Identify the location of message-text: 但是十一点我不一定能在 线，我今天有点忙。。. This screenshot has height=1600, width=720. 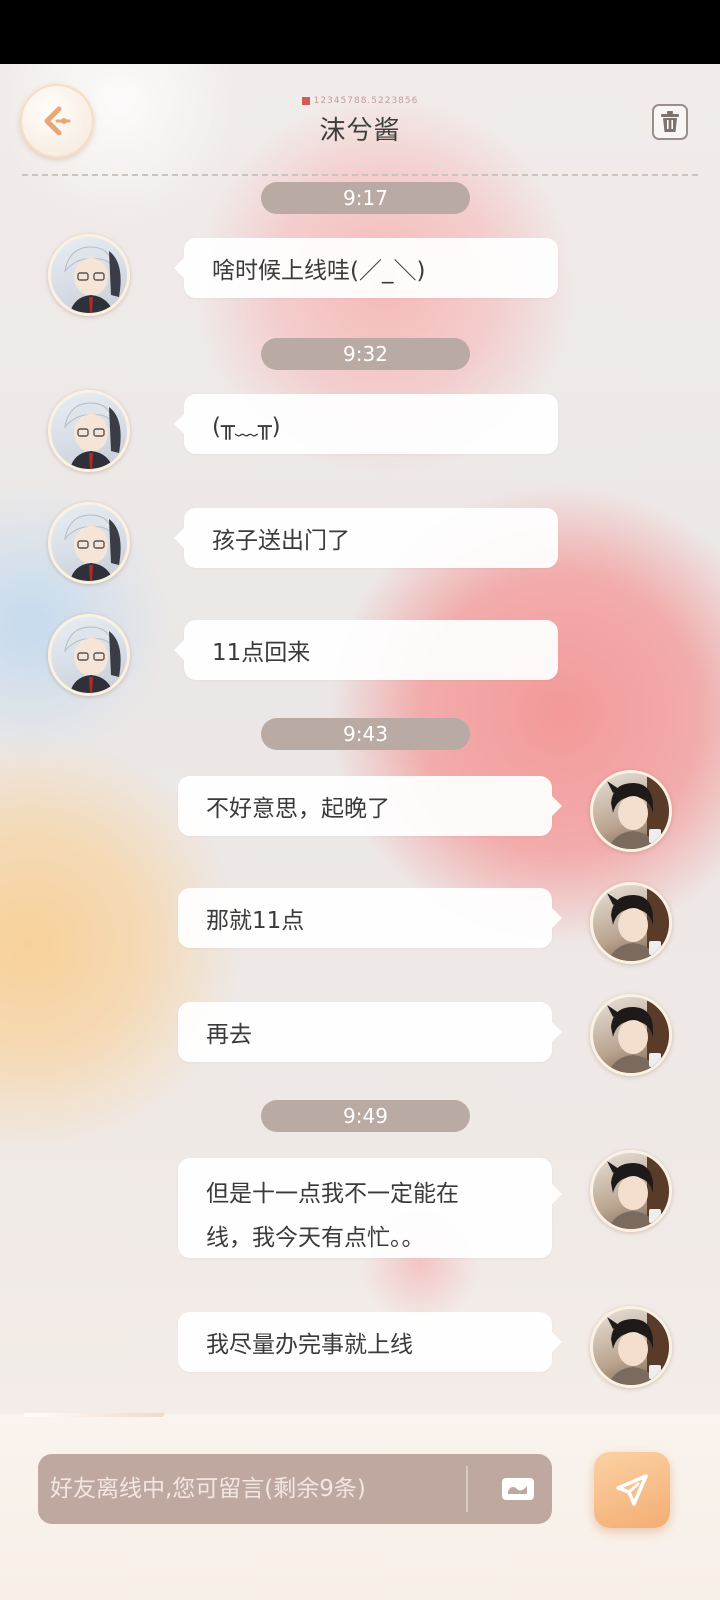
(332, 1216).